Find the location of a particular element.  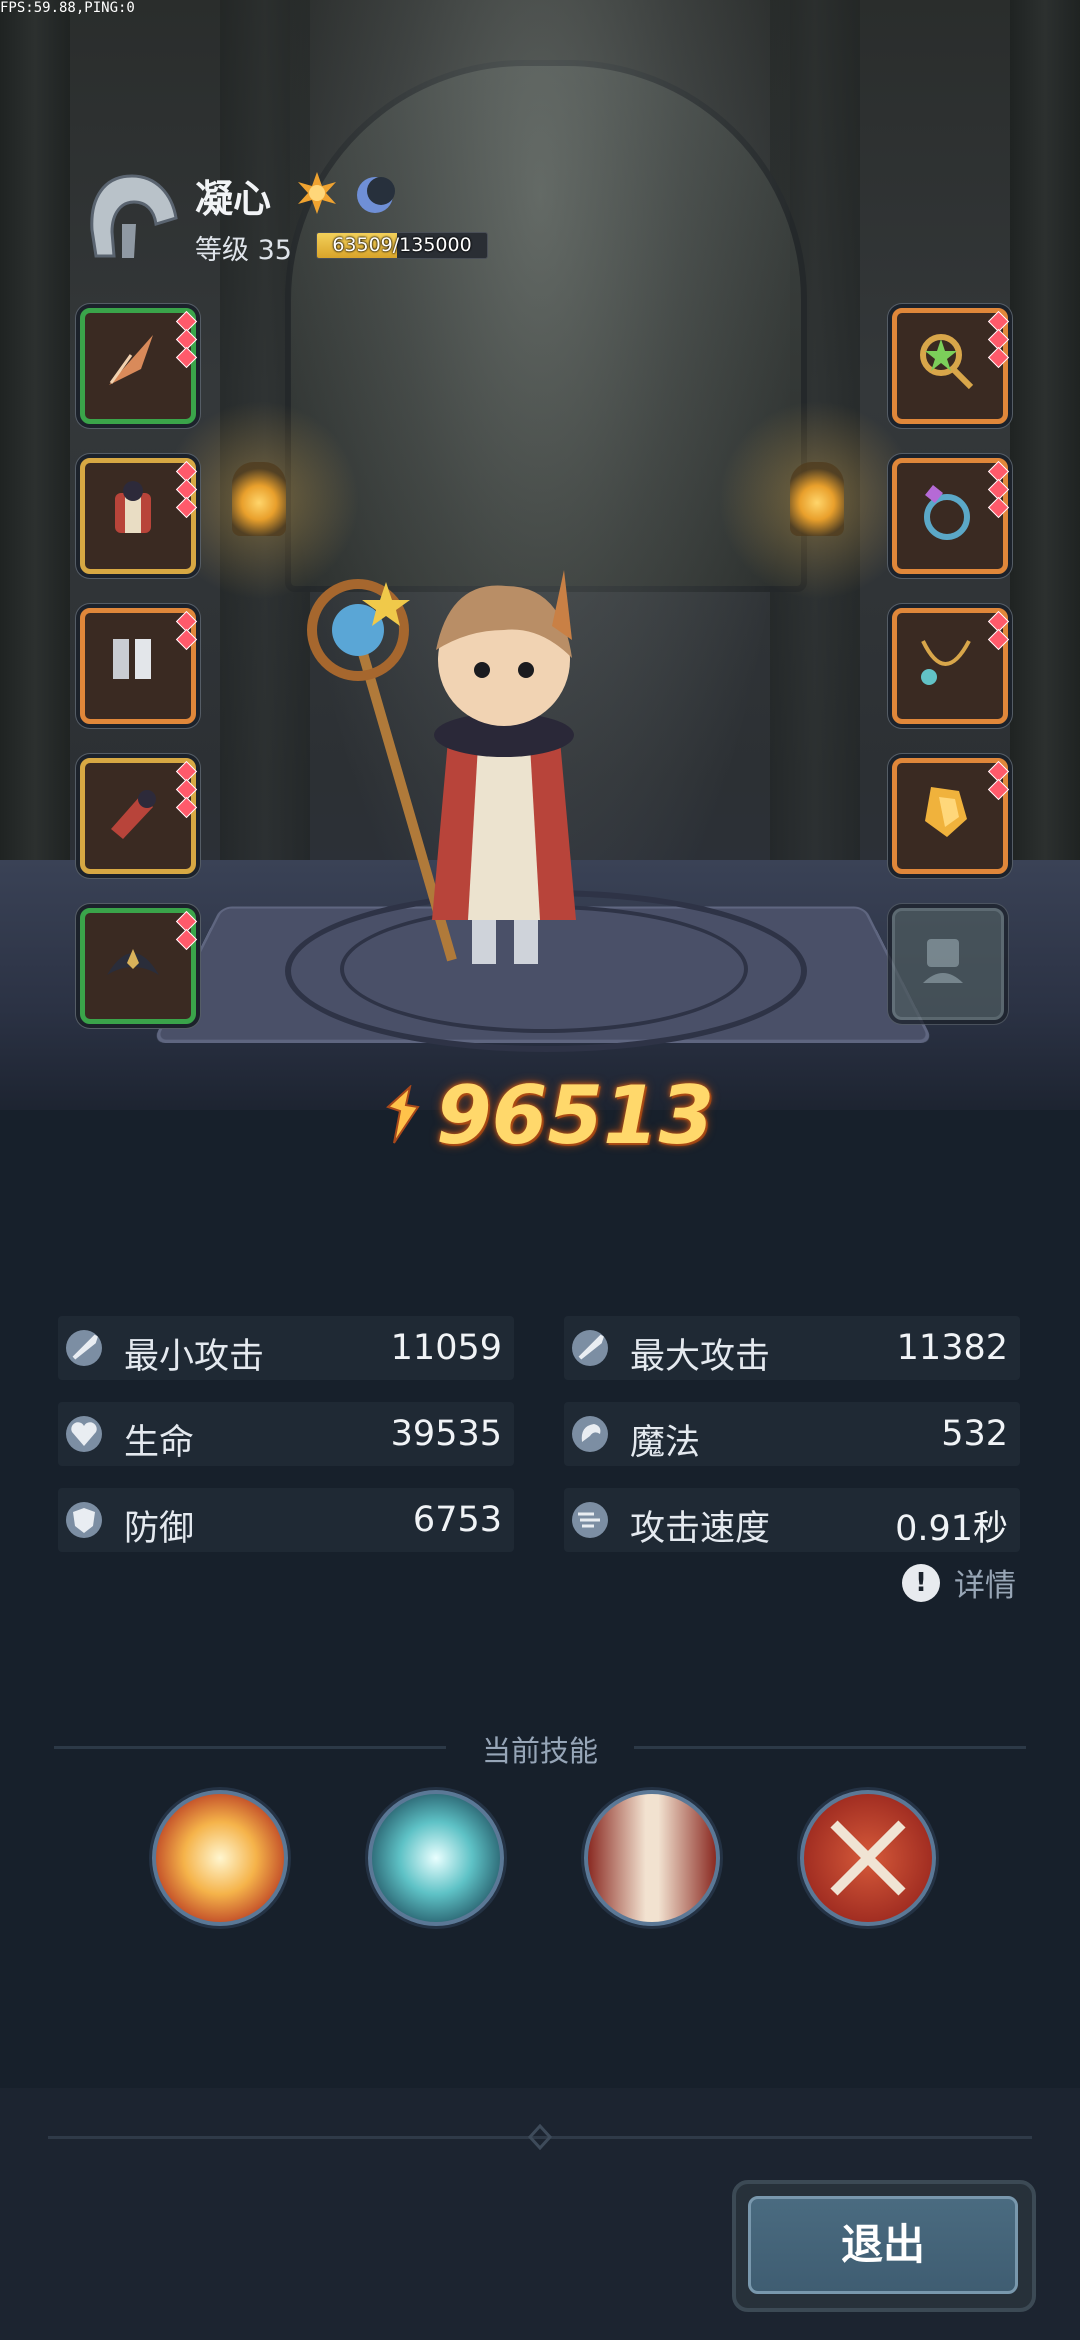

stat-label: 防御 is located at coordinates (159, 1529).